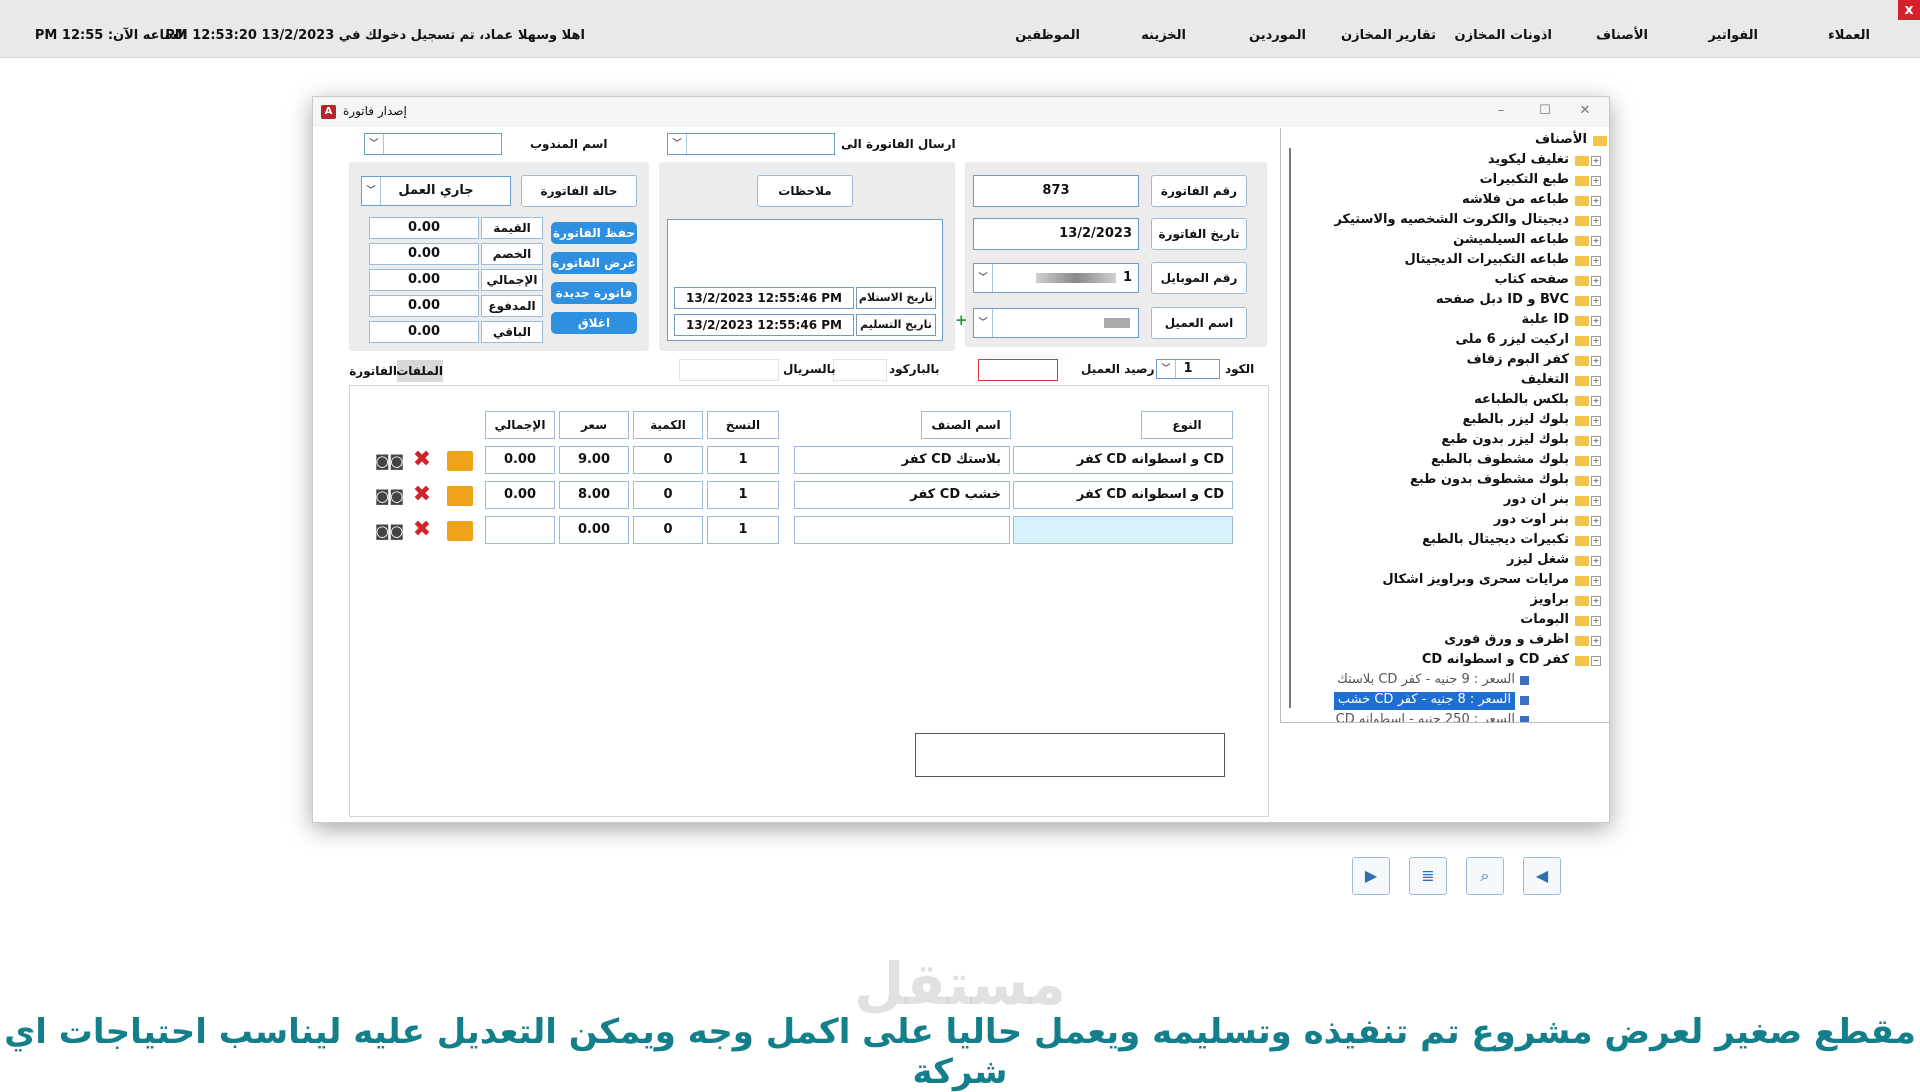 This screenshot has height=1092, width=1920. What do you see at coordinates (1515, 421) in the screenshot?
I see `tree-item: بلوك ليزر بالطبع` at bounding box center [1515, 421].